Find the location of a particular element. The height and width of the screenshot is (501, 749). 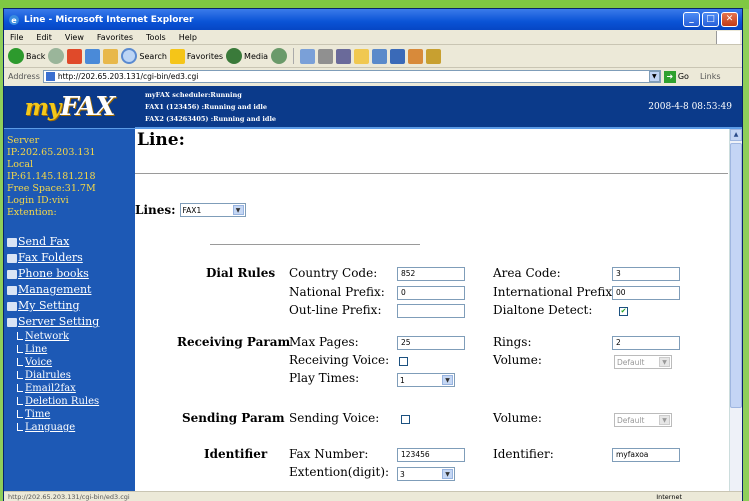

submenu-time: Time is located at coordinates (74, 414).